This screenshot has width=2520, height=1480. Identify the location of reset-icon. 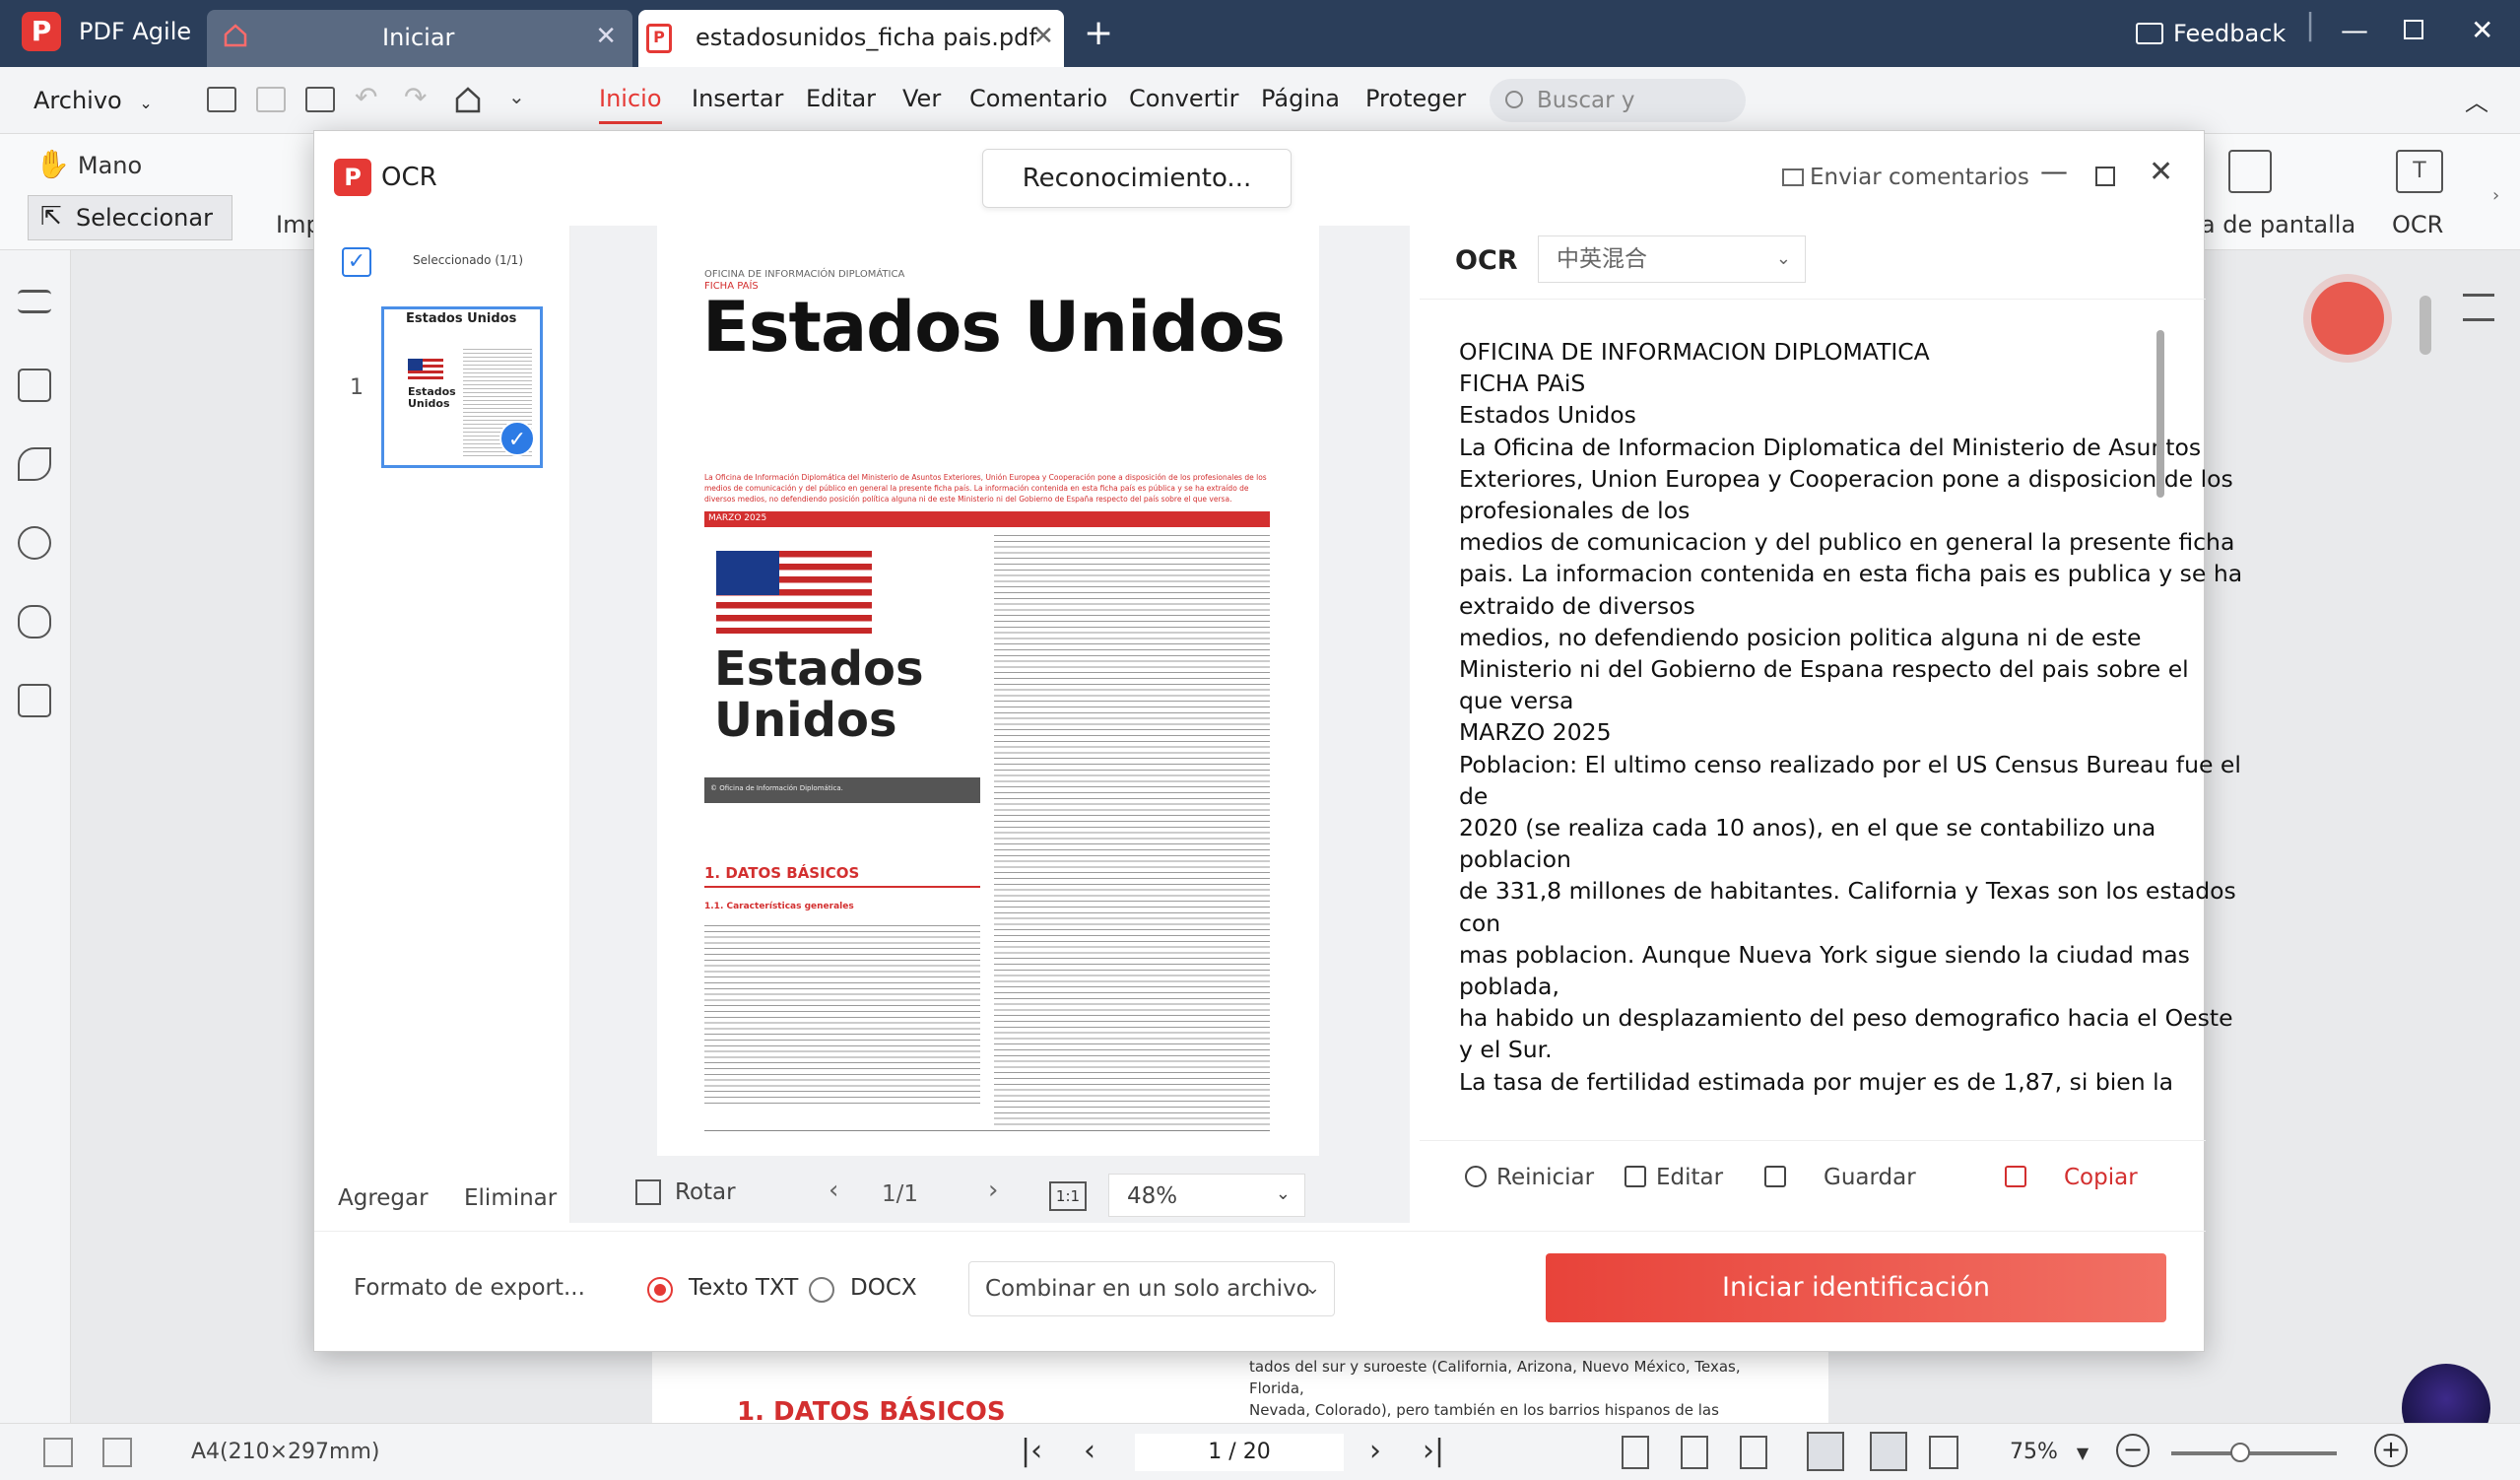
(1476, 1176).